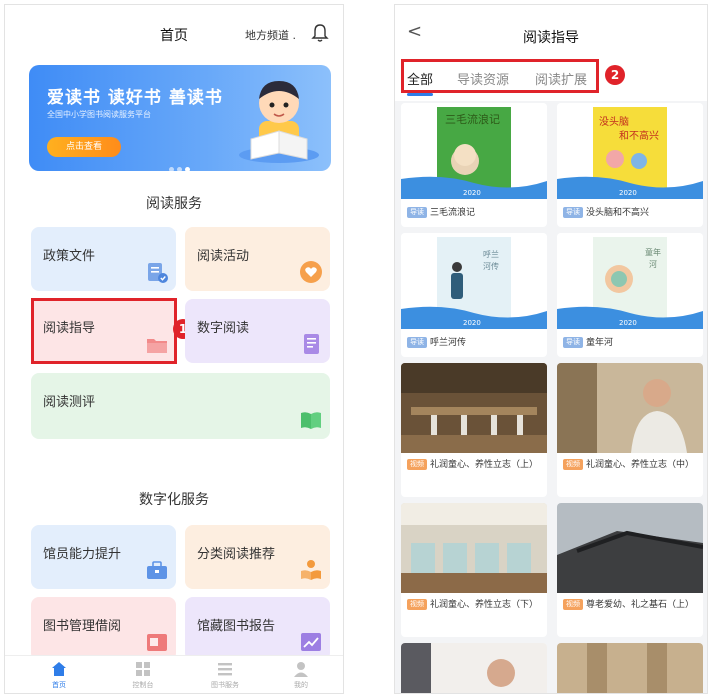  I want to click on resource-card: 视频 礼润童心、养性立志（中）, so click(630, 430).